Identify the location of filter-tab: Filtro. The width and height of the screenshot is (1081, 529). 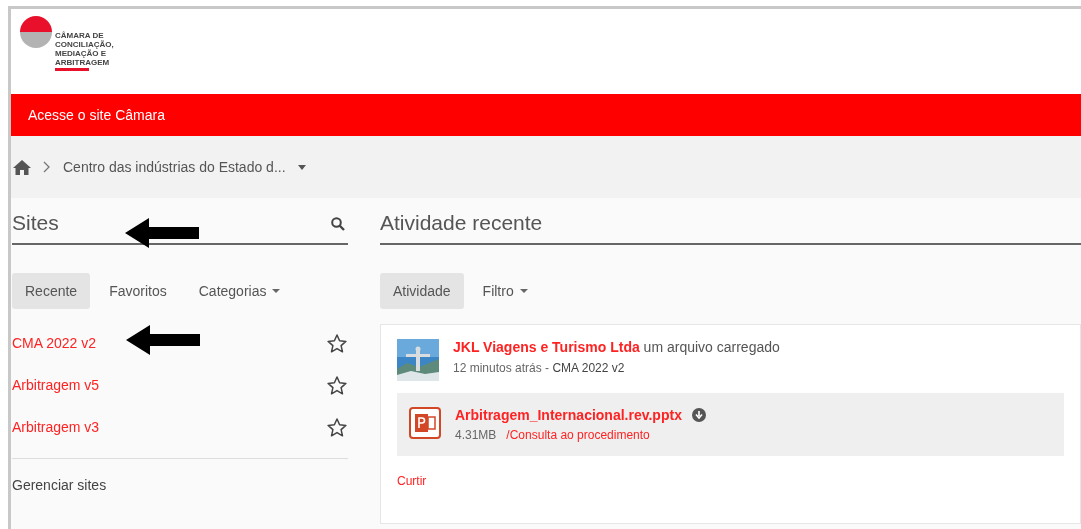
(505, 291).